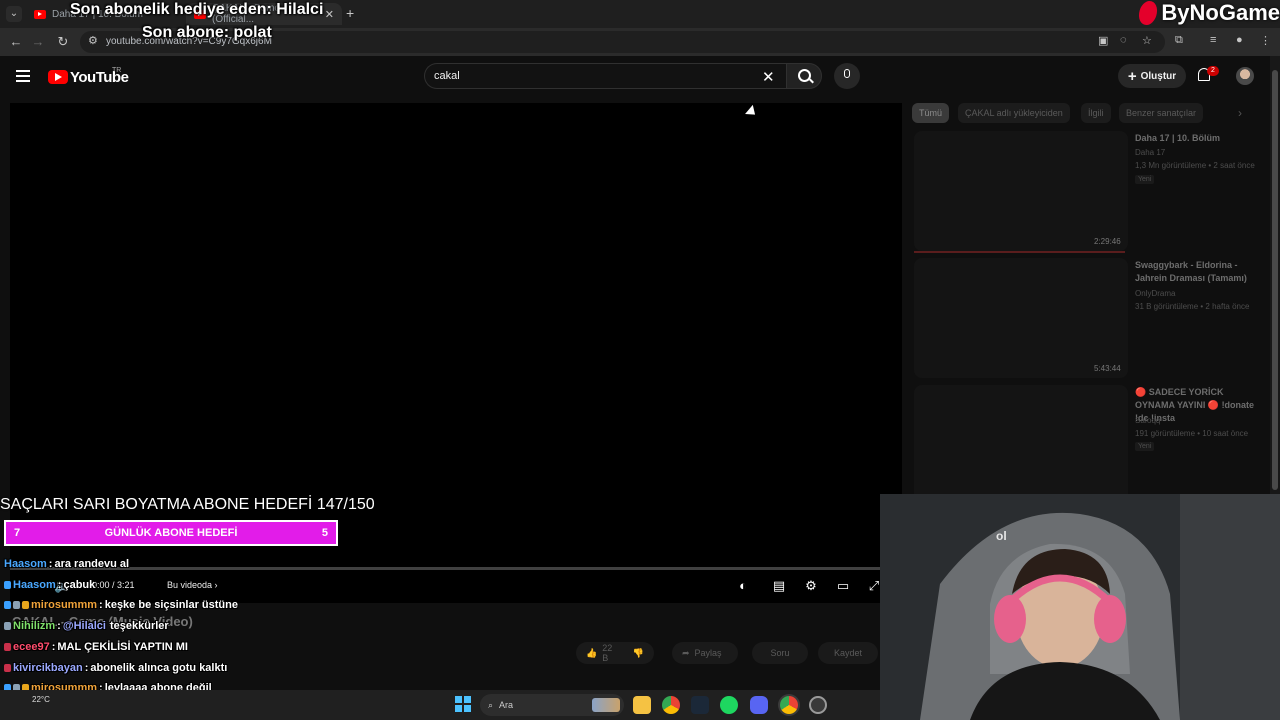 The image size is (1280, 720). I want to click on rec-channel: OnlyDrama, so click(1155, 293).